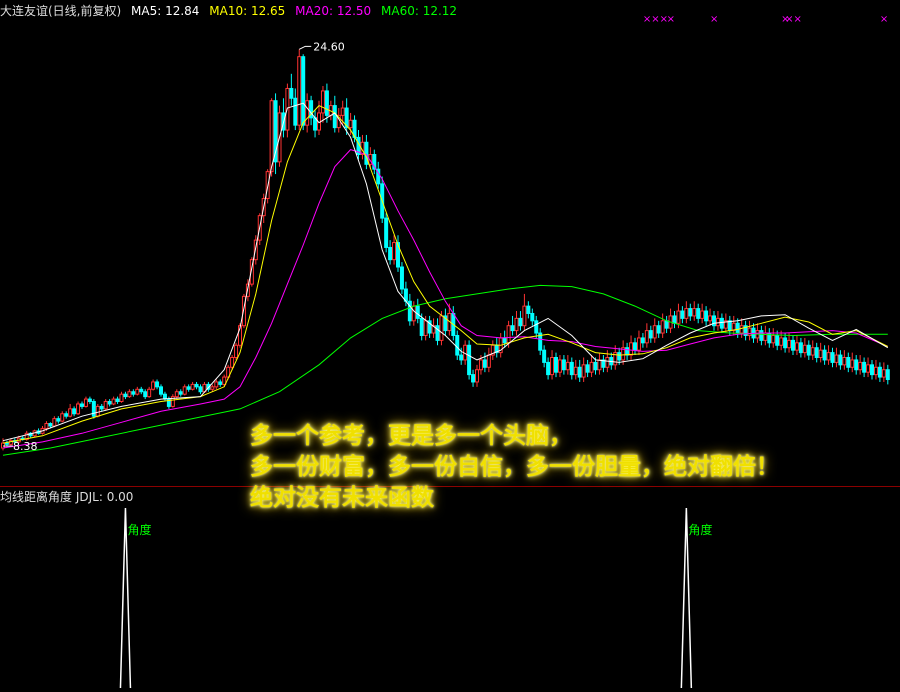  I want to click on signal-marker: ×××, so click(655, 19).